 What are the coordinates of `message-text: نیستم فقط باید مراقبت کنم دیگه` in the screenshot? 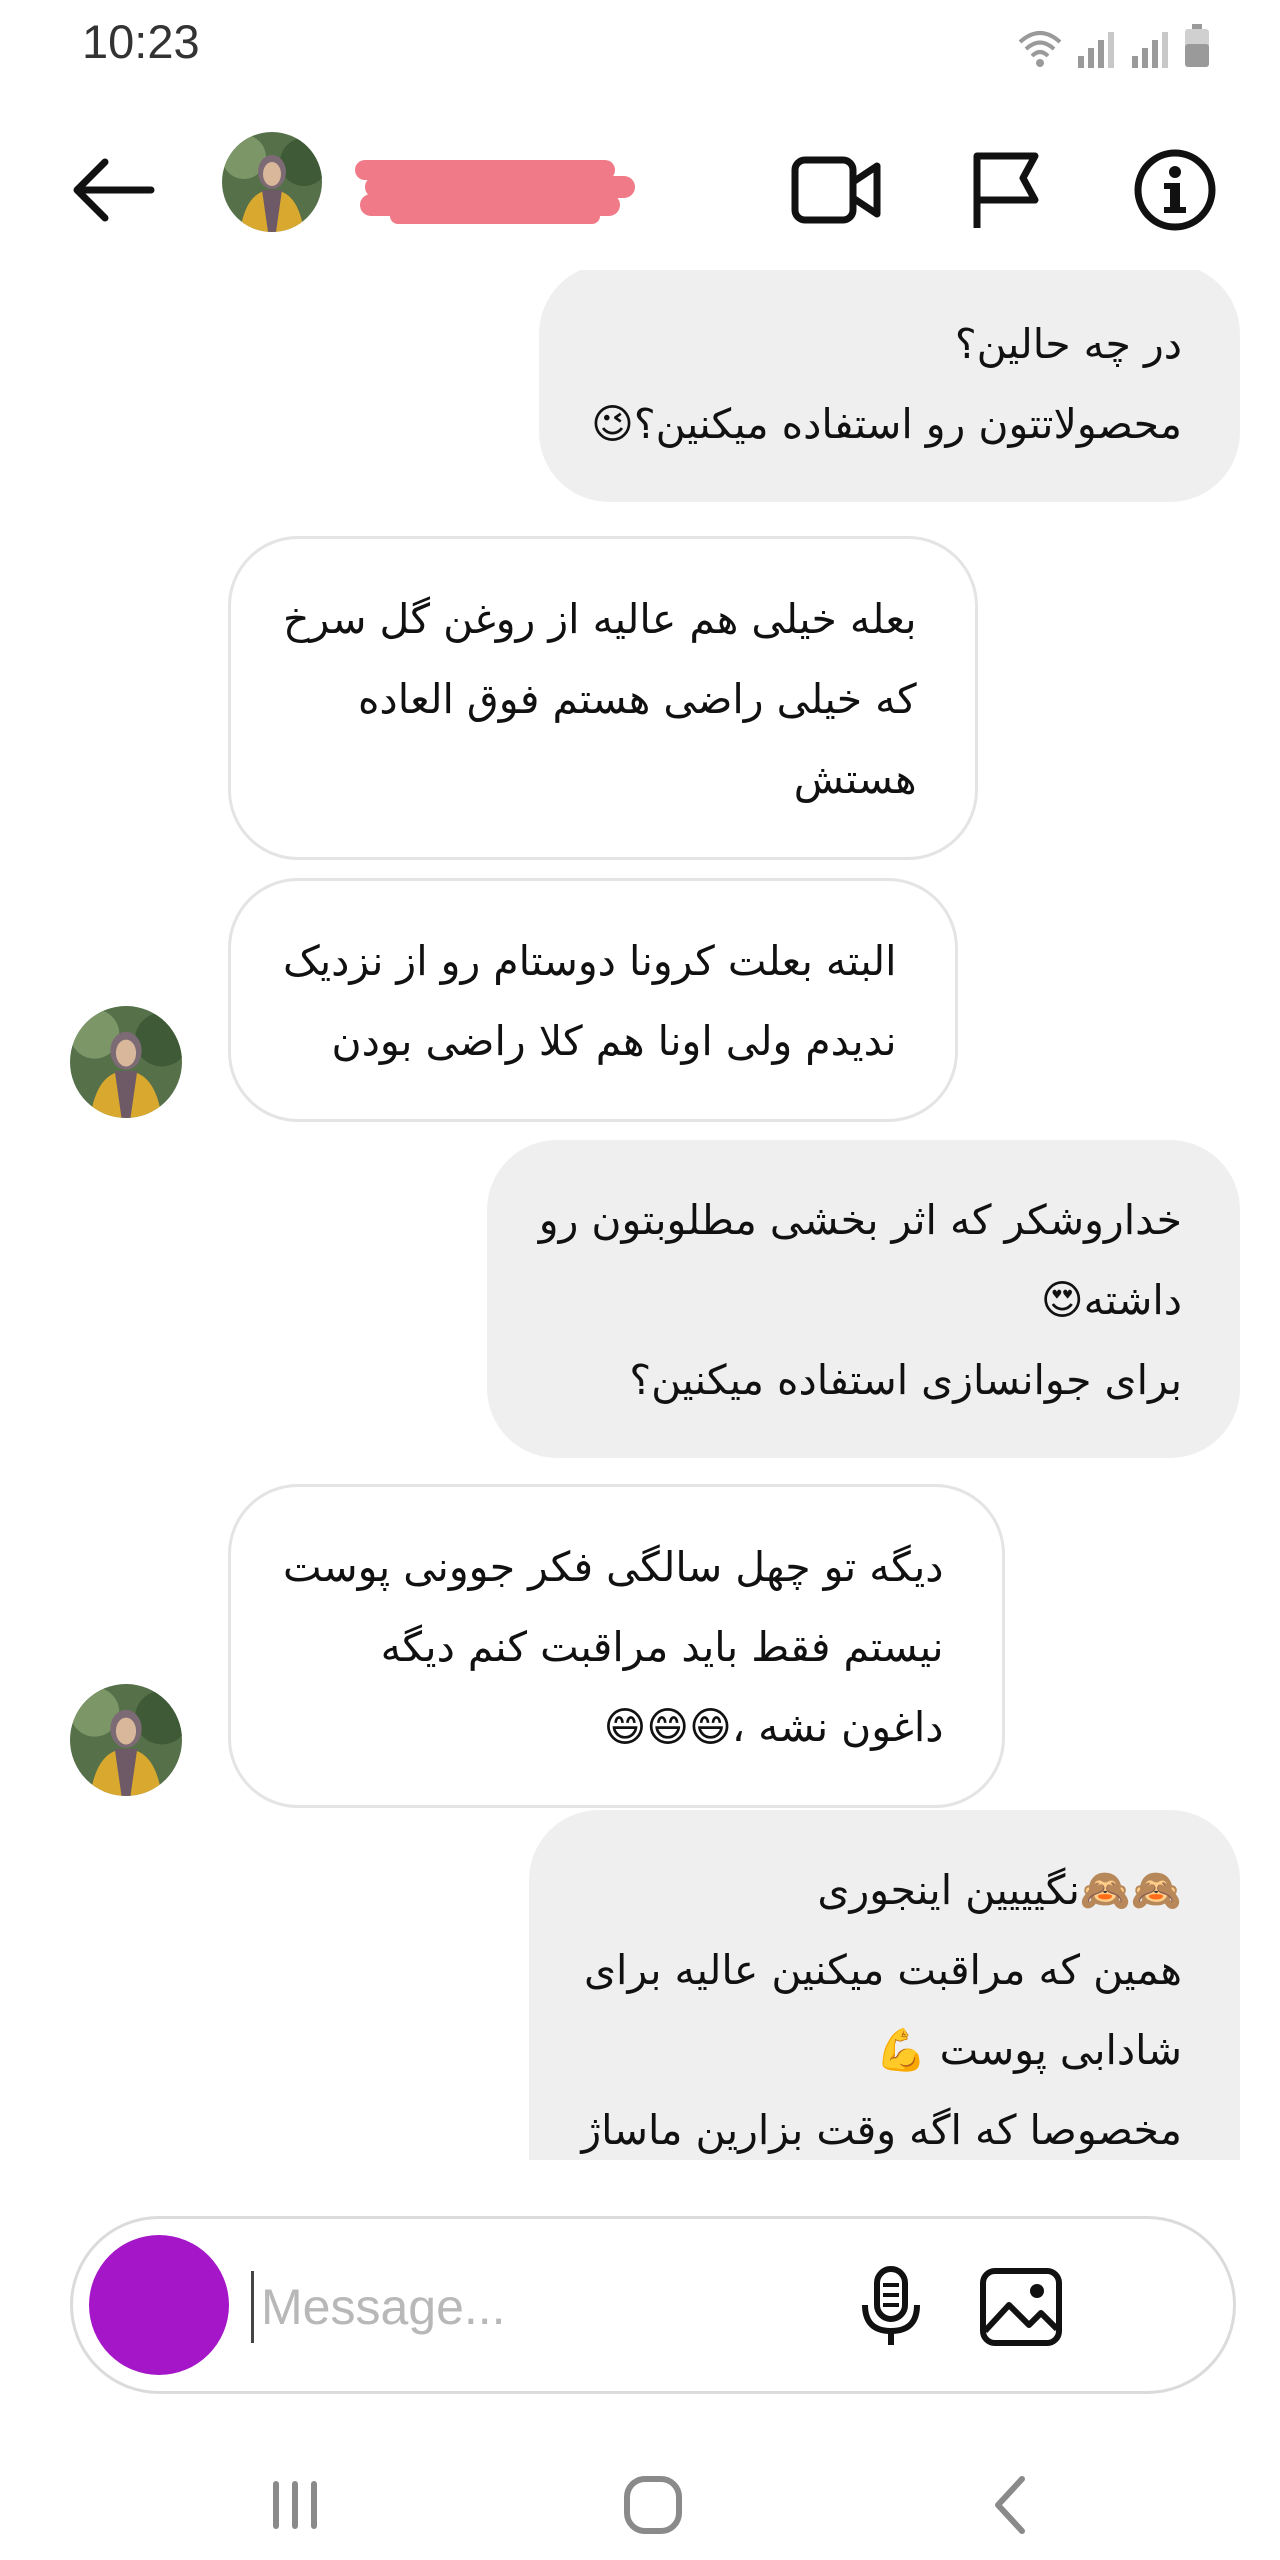 It's located at (662, 1647).